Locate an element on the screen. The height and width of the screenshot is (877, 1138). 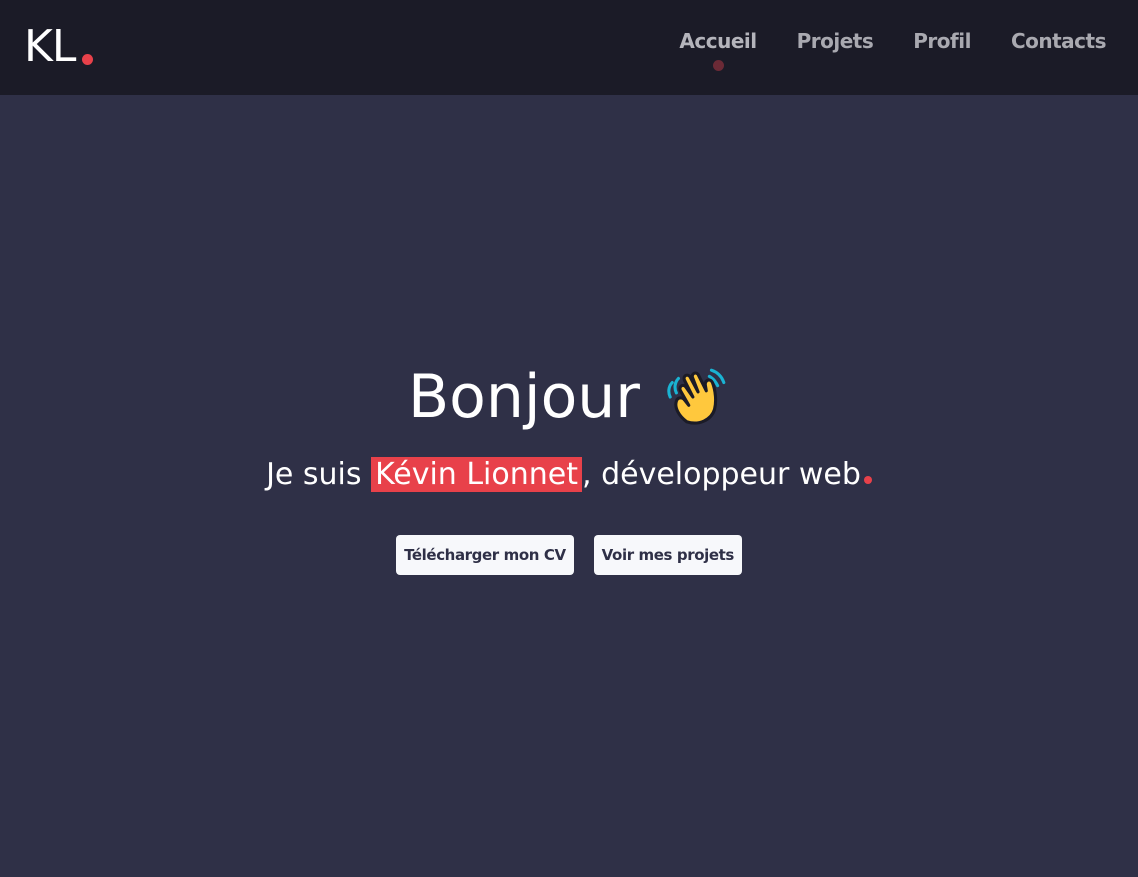
logo-text: KL is located at coordinates (50, 46).